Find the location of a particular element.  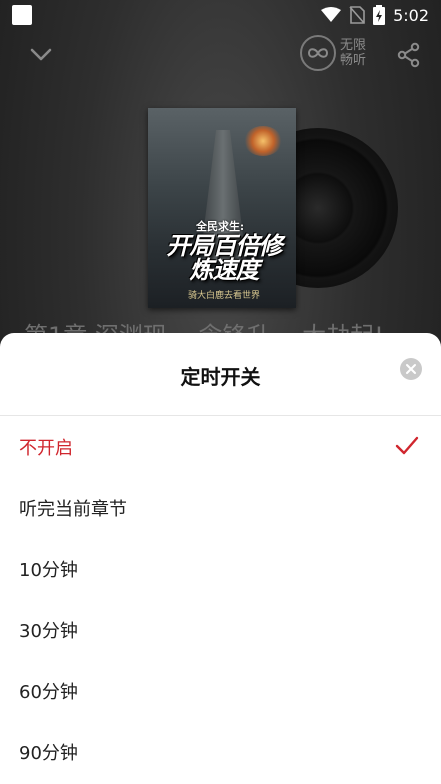

timer-option-10-min: 10分钟 is located at coordinates (220, 568).